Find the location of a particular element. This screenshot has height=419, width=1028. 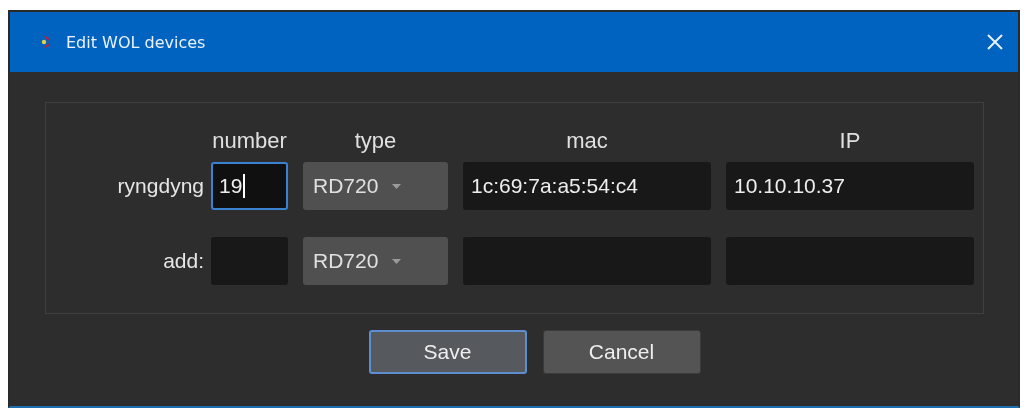

dialog-button: Save is located at coordinates (447, 352).